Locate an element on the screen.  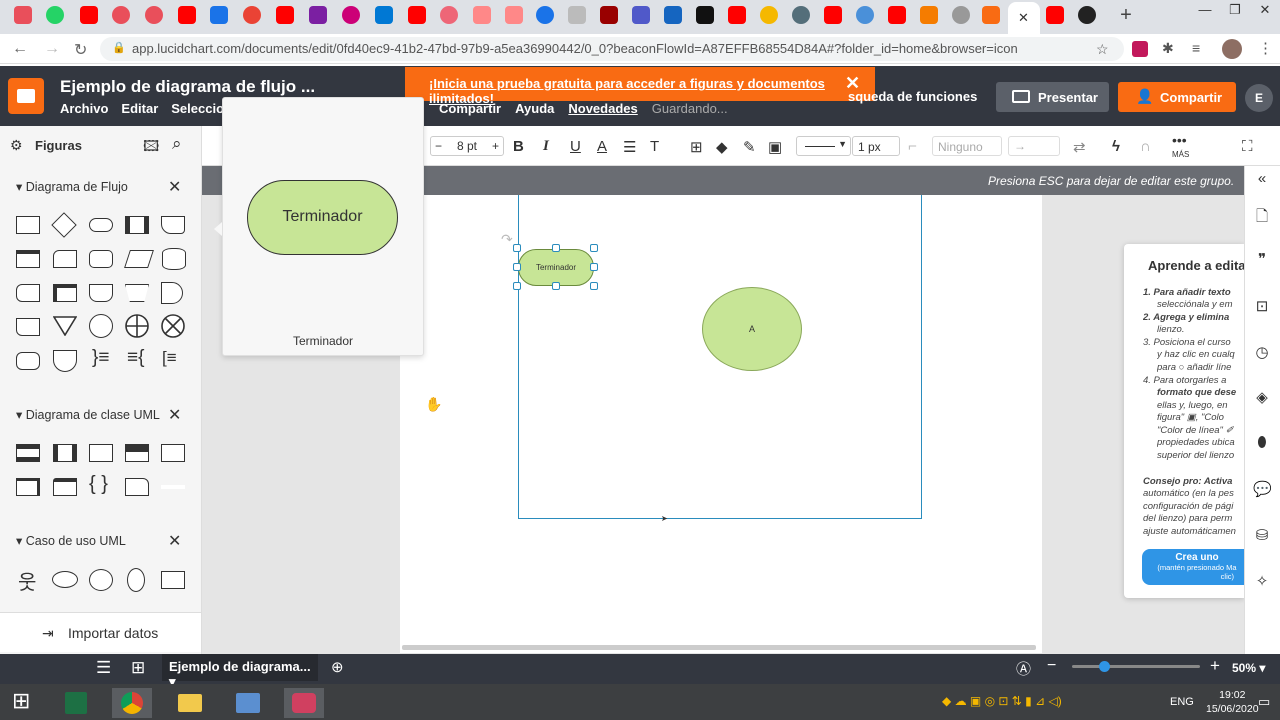
language-indicator: ENG is located at coordinates (1182, 702).